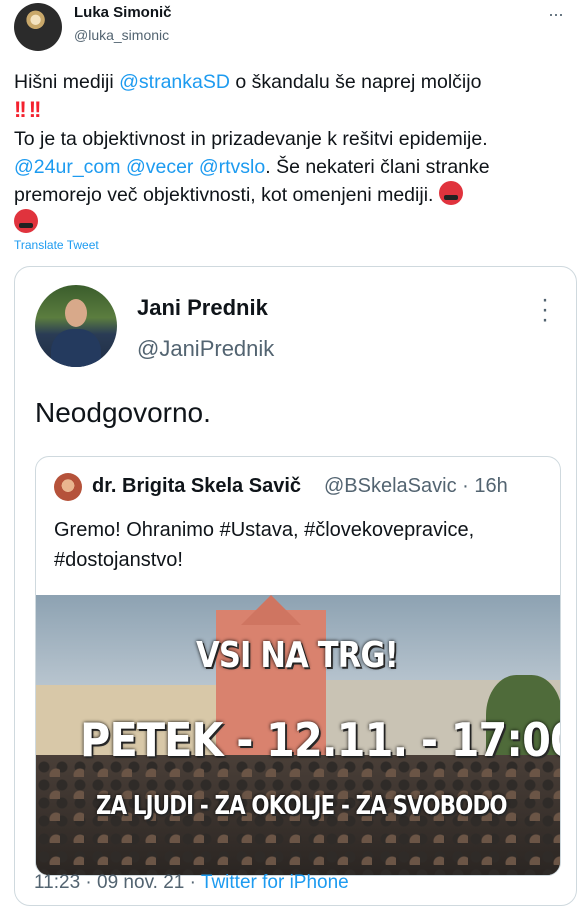 This screenshot has height=906, width=583. I want to click on nested-author-name: dr. Brigita Skela Savič, so click(196, 486).